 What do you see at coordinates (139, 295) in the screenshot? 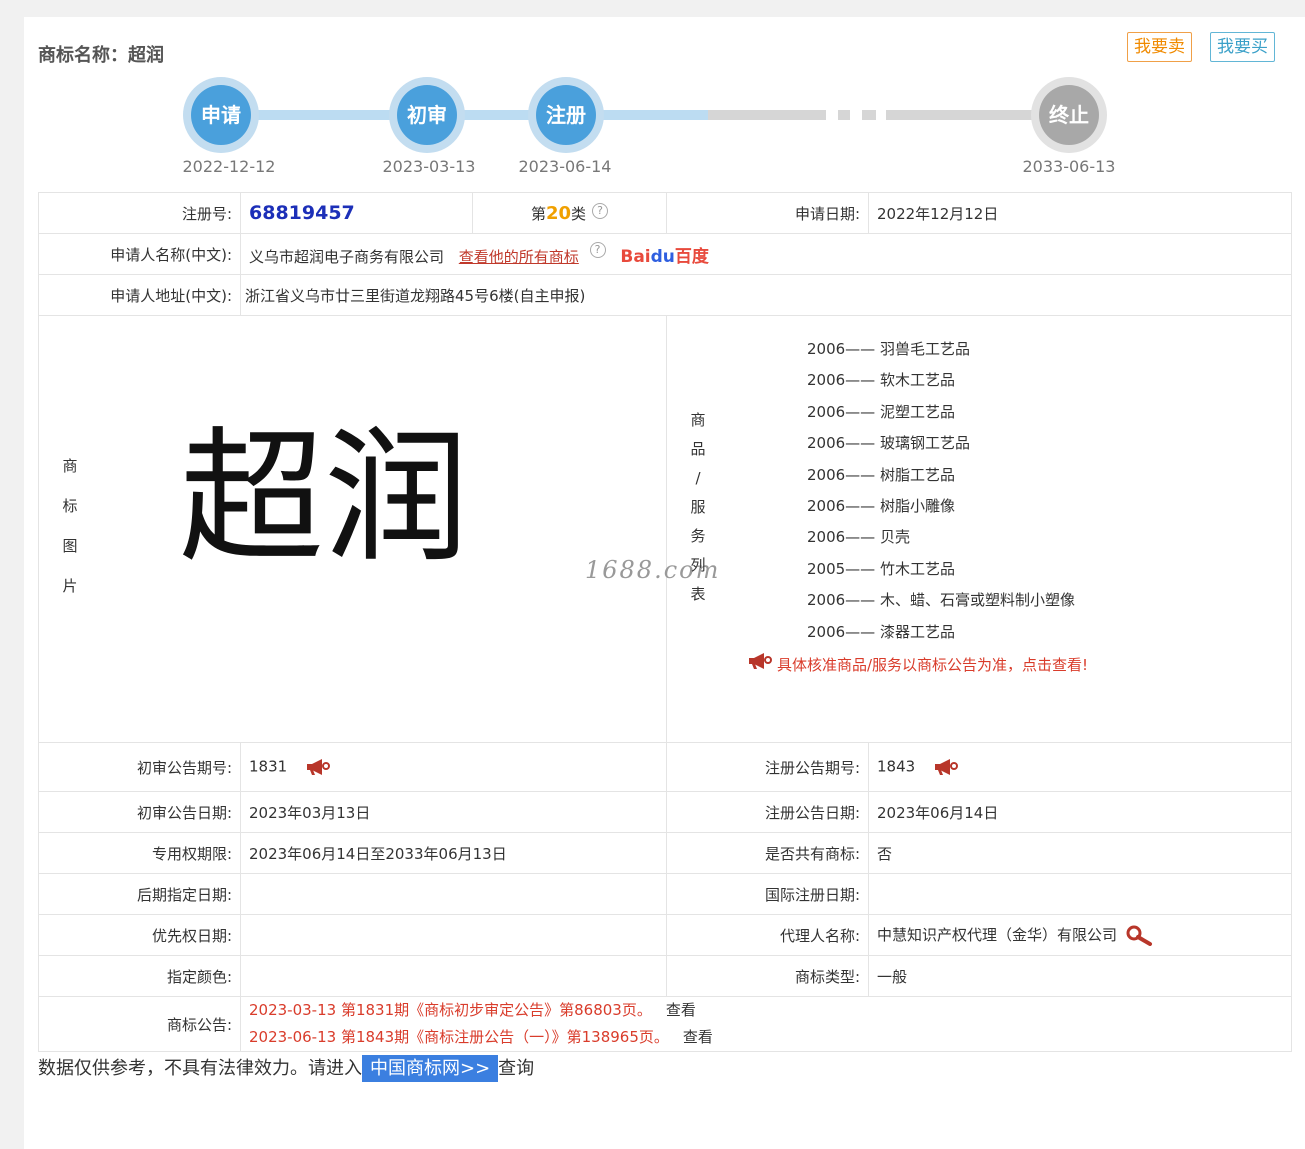
I see `address-label: 申请人地址(中文):` at bounding box center [139, 295].